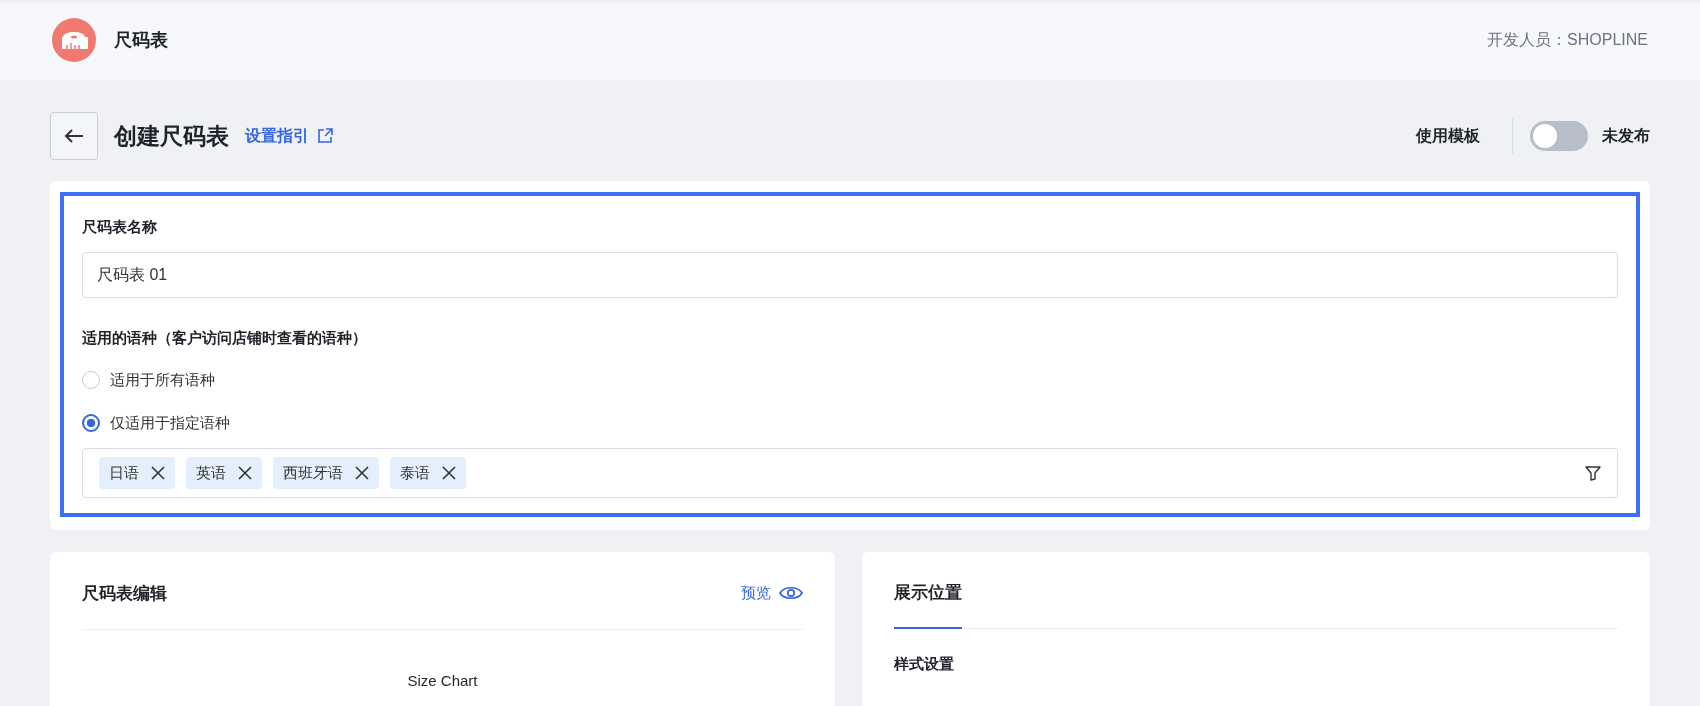 Image resolution: width=1700 pixels, height=706 pixels. I want to click on page-title: 创建尺码表, so click(171, 136).